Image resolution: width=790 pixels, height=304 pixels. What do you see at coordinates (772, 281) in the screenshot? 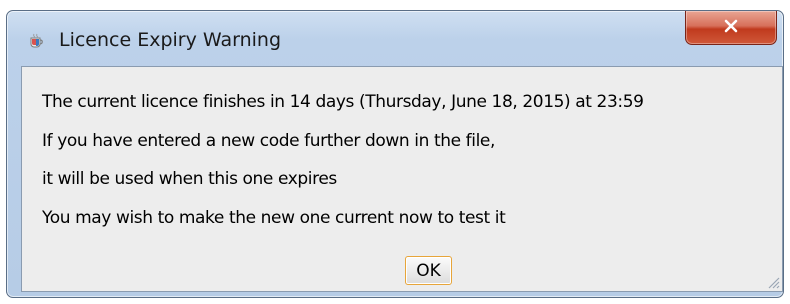
I see `resize-grip-icon` at bounding box center [772, 281].